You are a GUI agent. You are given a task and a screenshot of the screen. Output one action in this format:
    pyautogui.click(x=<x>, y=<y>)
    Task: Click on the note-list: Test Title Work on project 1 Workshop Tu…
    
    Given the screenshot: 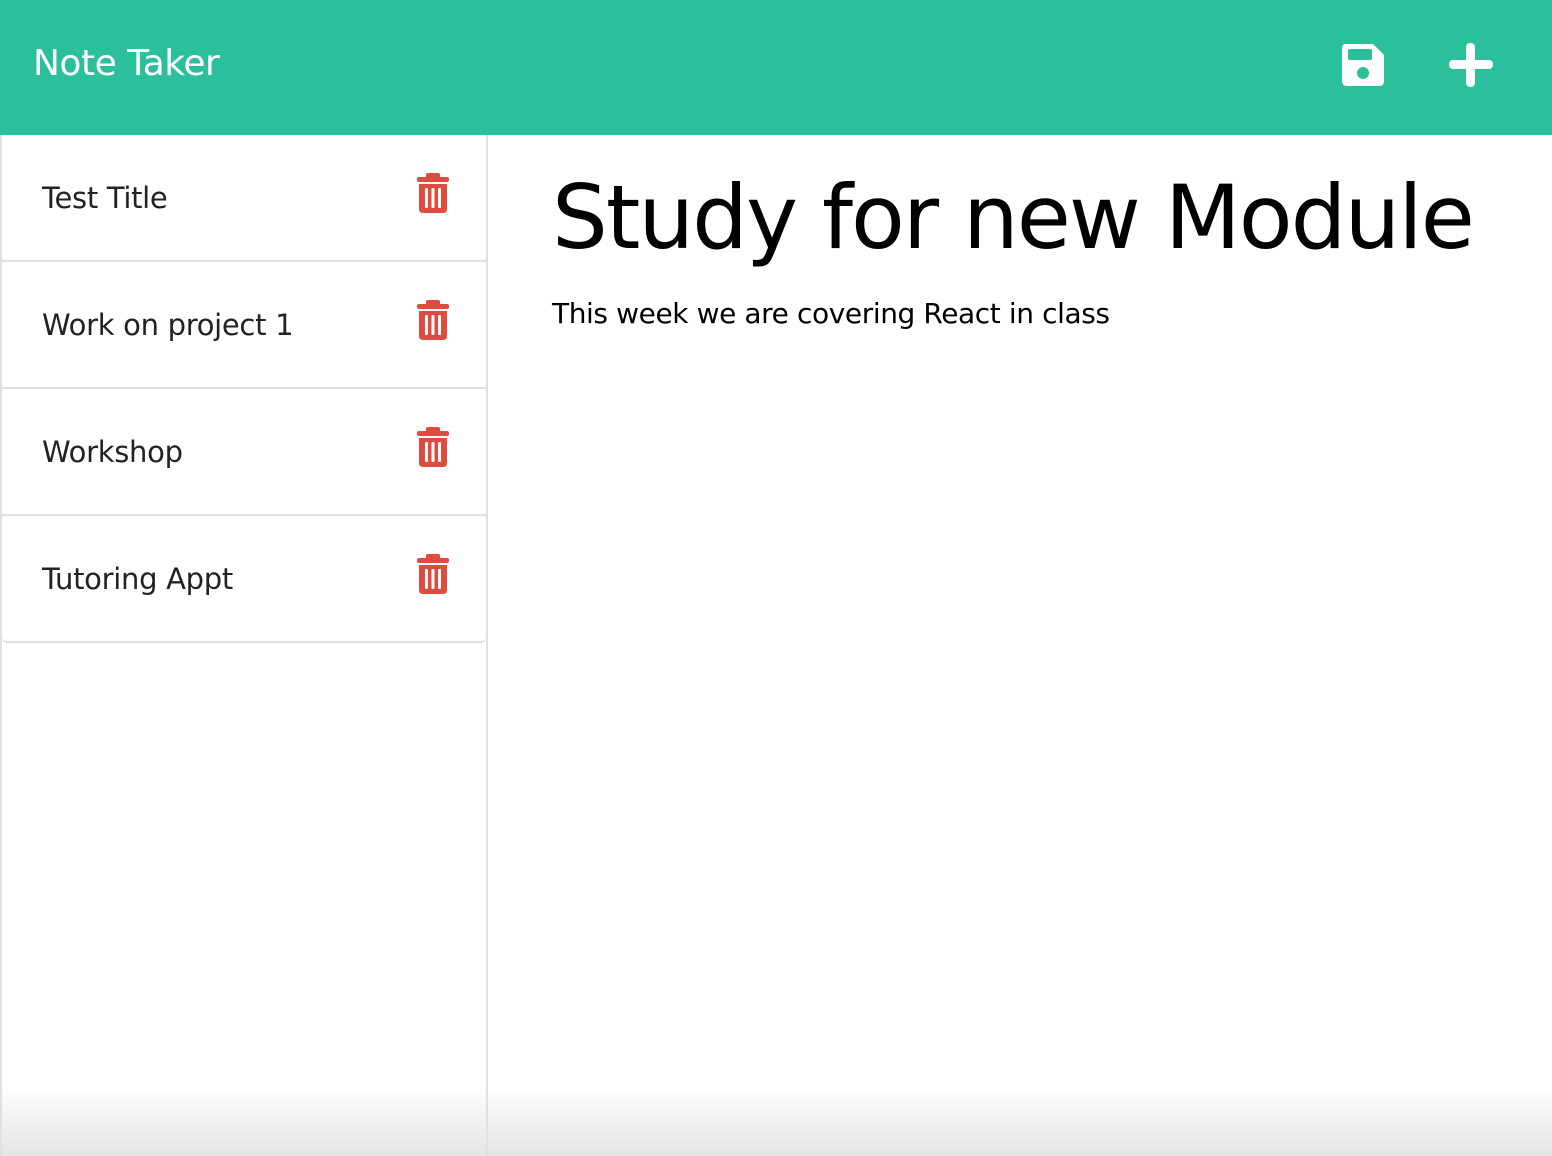 What is the action you would take?
    pyautogui.click(x=244, y=389)
    